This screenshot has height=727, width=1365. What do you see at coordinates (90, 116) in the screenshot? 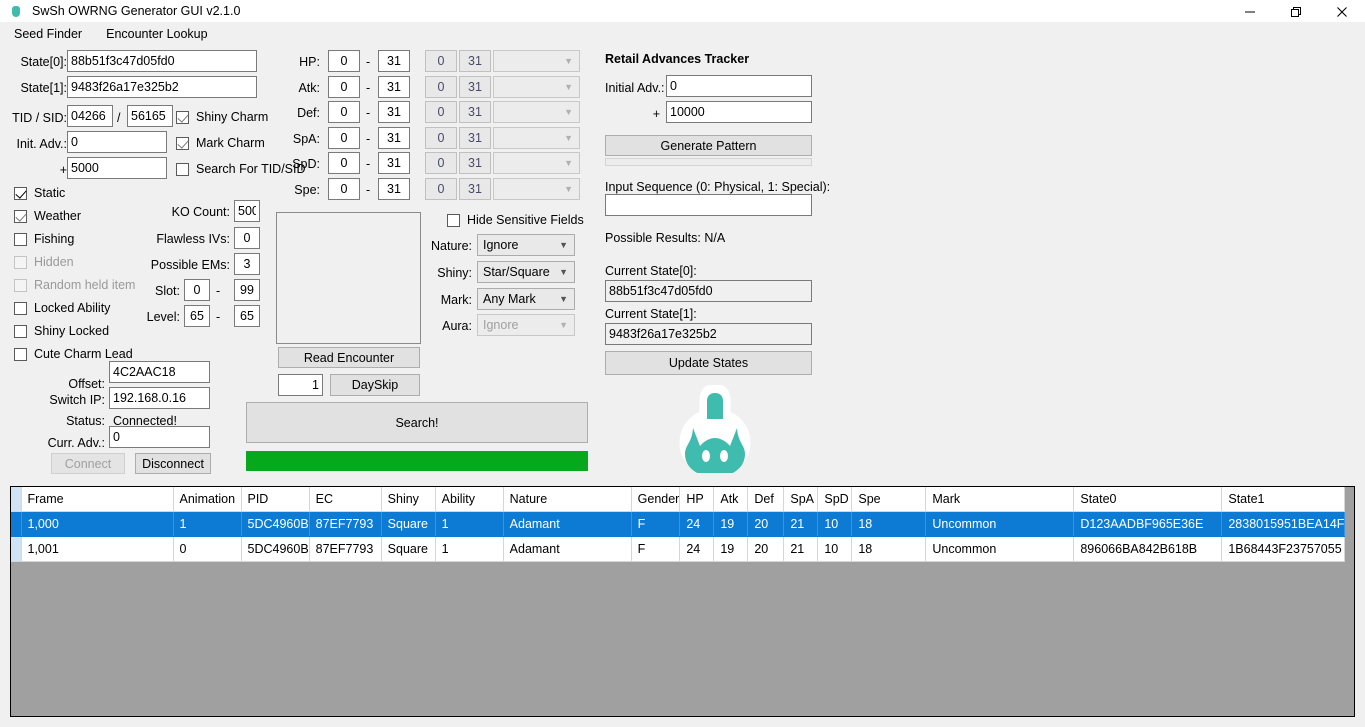
I see `tid-input` at bounding box center [90, 116].